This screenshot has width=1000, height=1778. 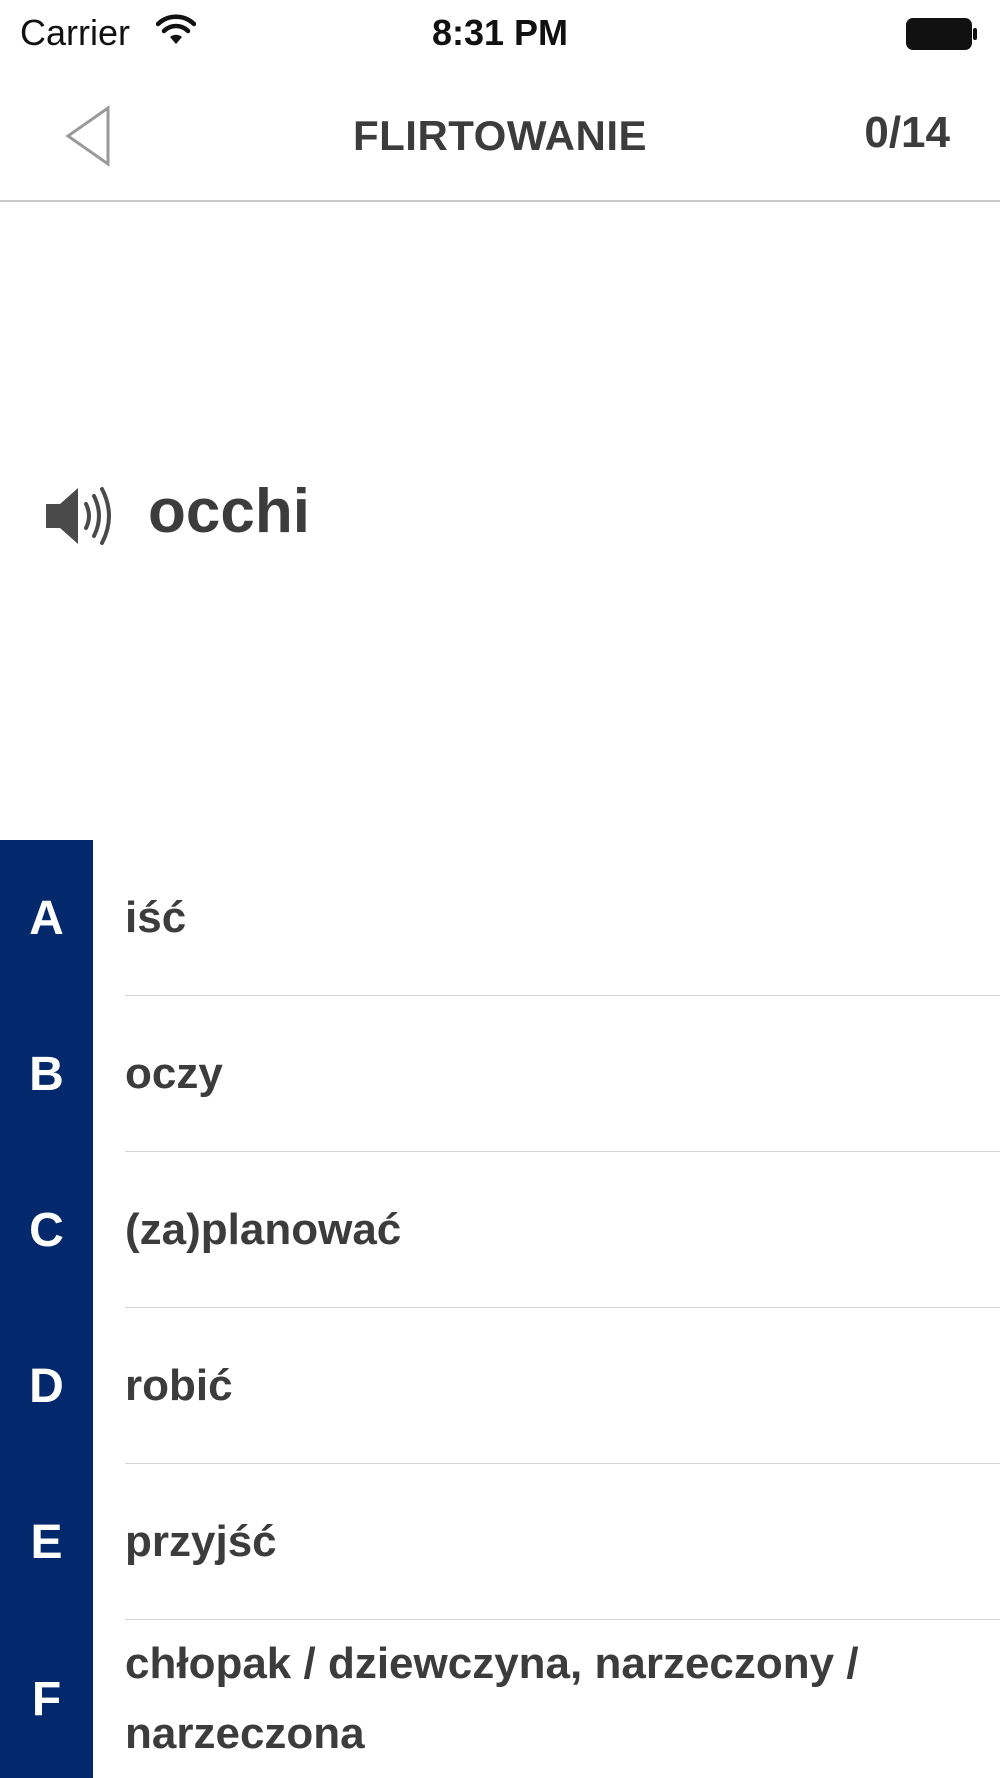 What do you see at coordinates (500, 515) in the screenshot?
I see `question-prompt: occhi` at bounding box center [500, 515].